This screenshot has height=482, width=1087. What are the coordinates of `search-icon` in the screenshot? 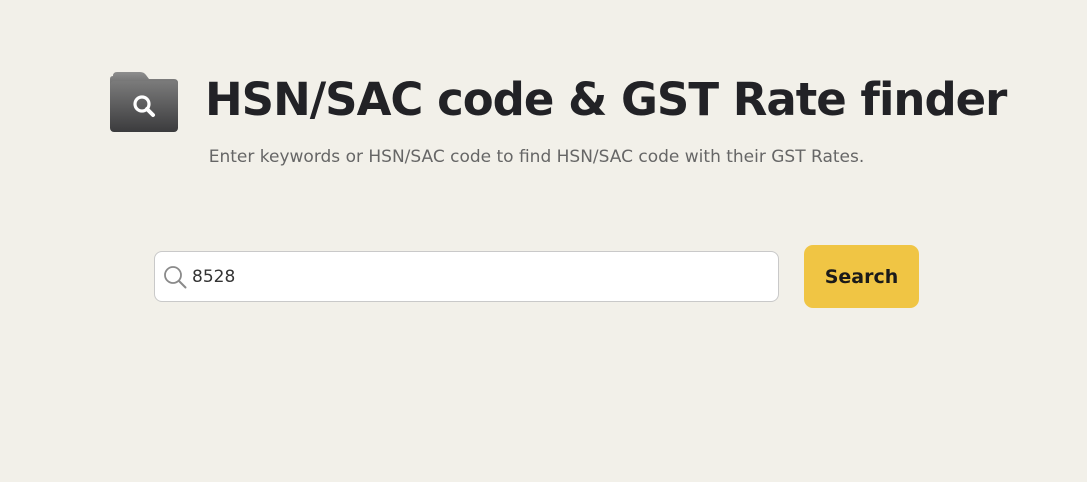 It's located at (175, 277).